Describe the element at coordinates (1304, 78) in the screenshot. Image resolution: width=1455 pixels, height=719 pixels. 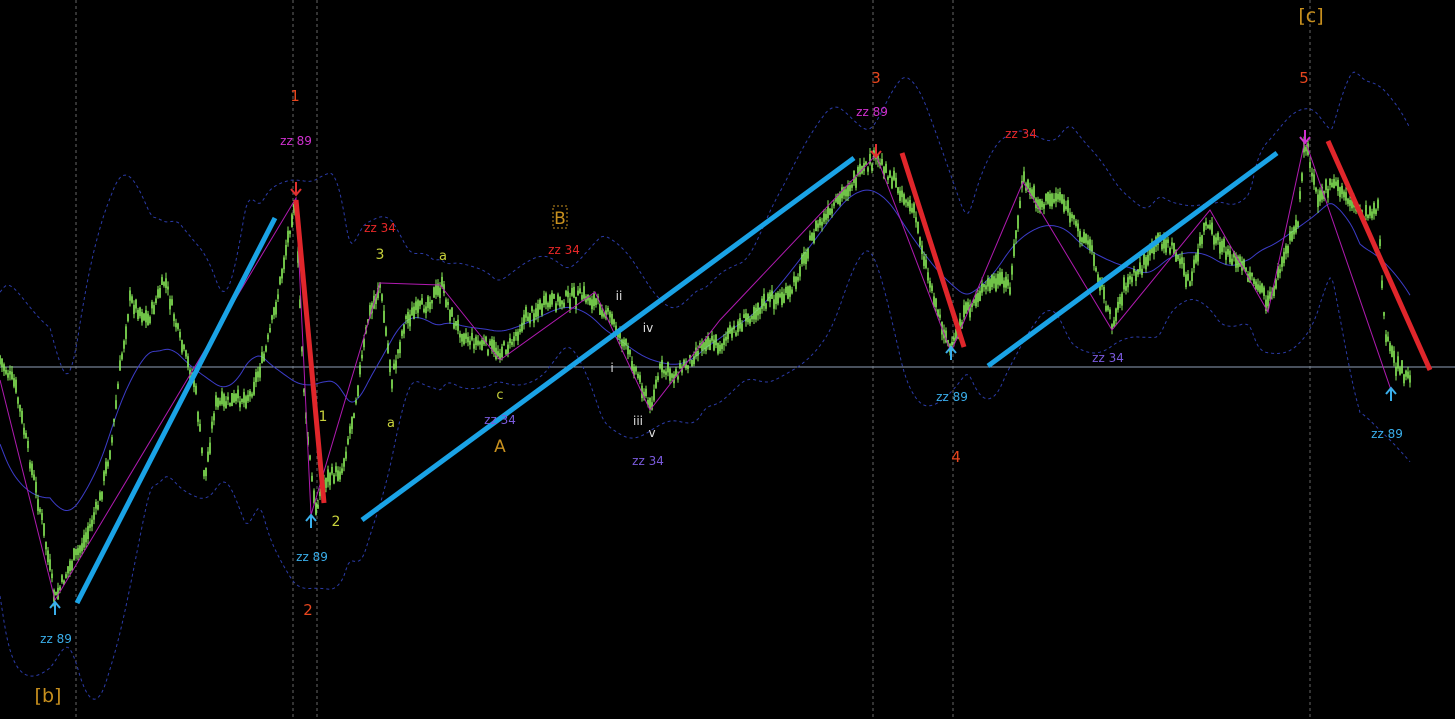
I see `wave-major-label: 5` at that location.